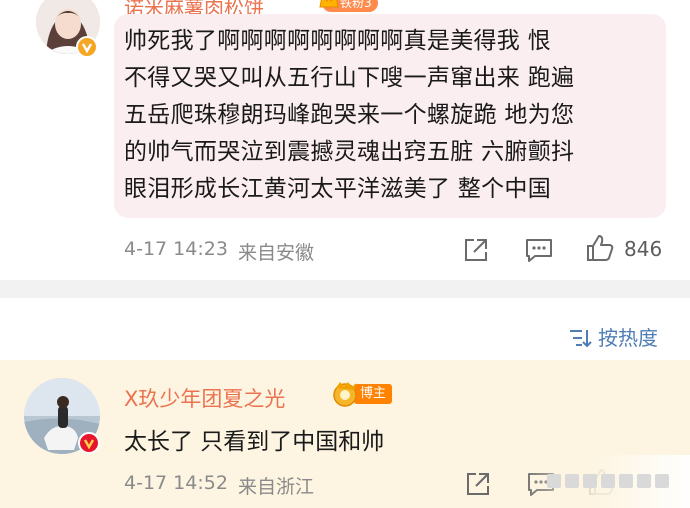 Image resolution: width=690 pixels, height=508 pixels. Describe the element at coordinates (361, 393) in the screenshot. I see `blogger-badge: 博主` at that location.